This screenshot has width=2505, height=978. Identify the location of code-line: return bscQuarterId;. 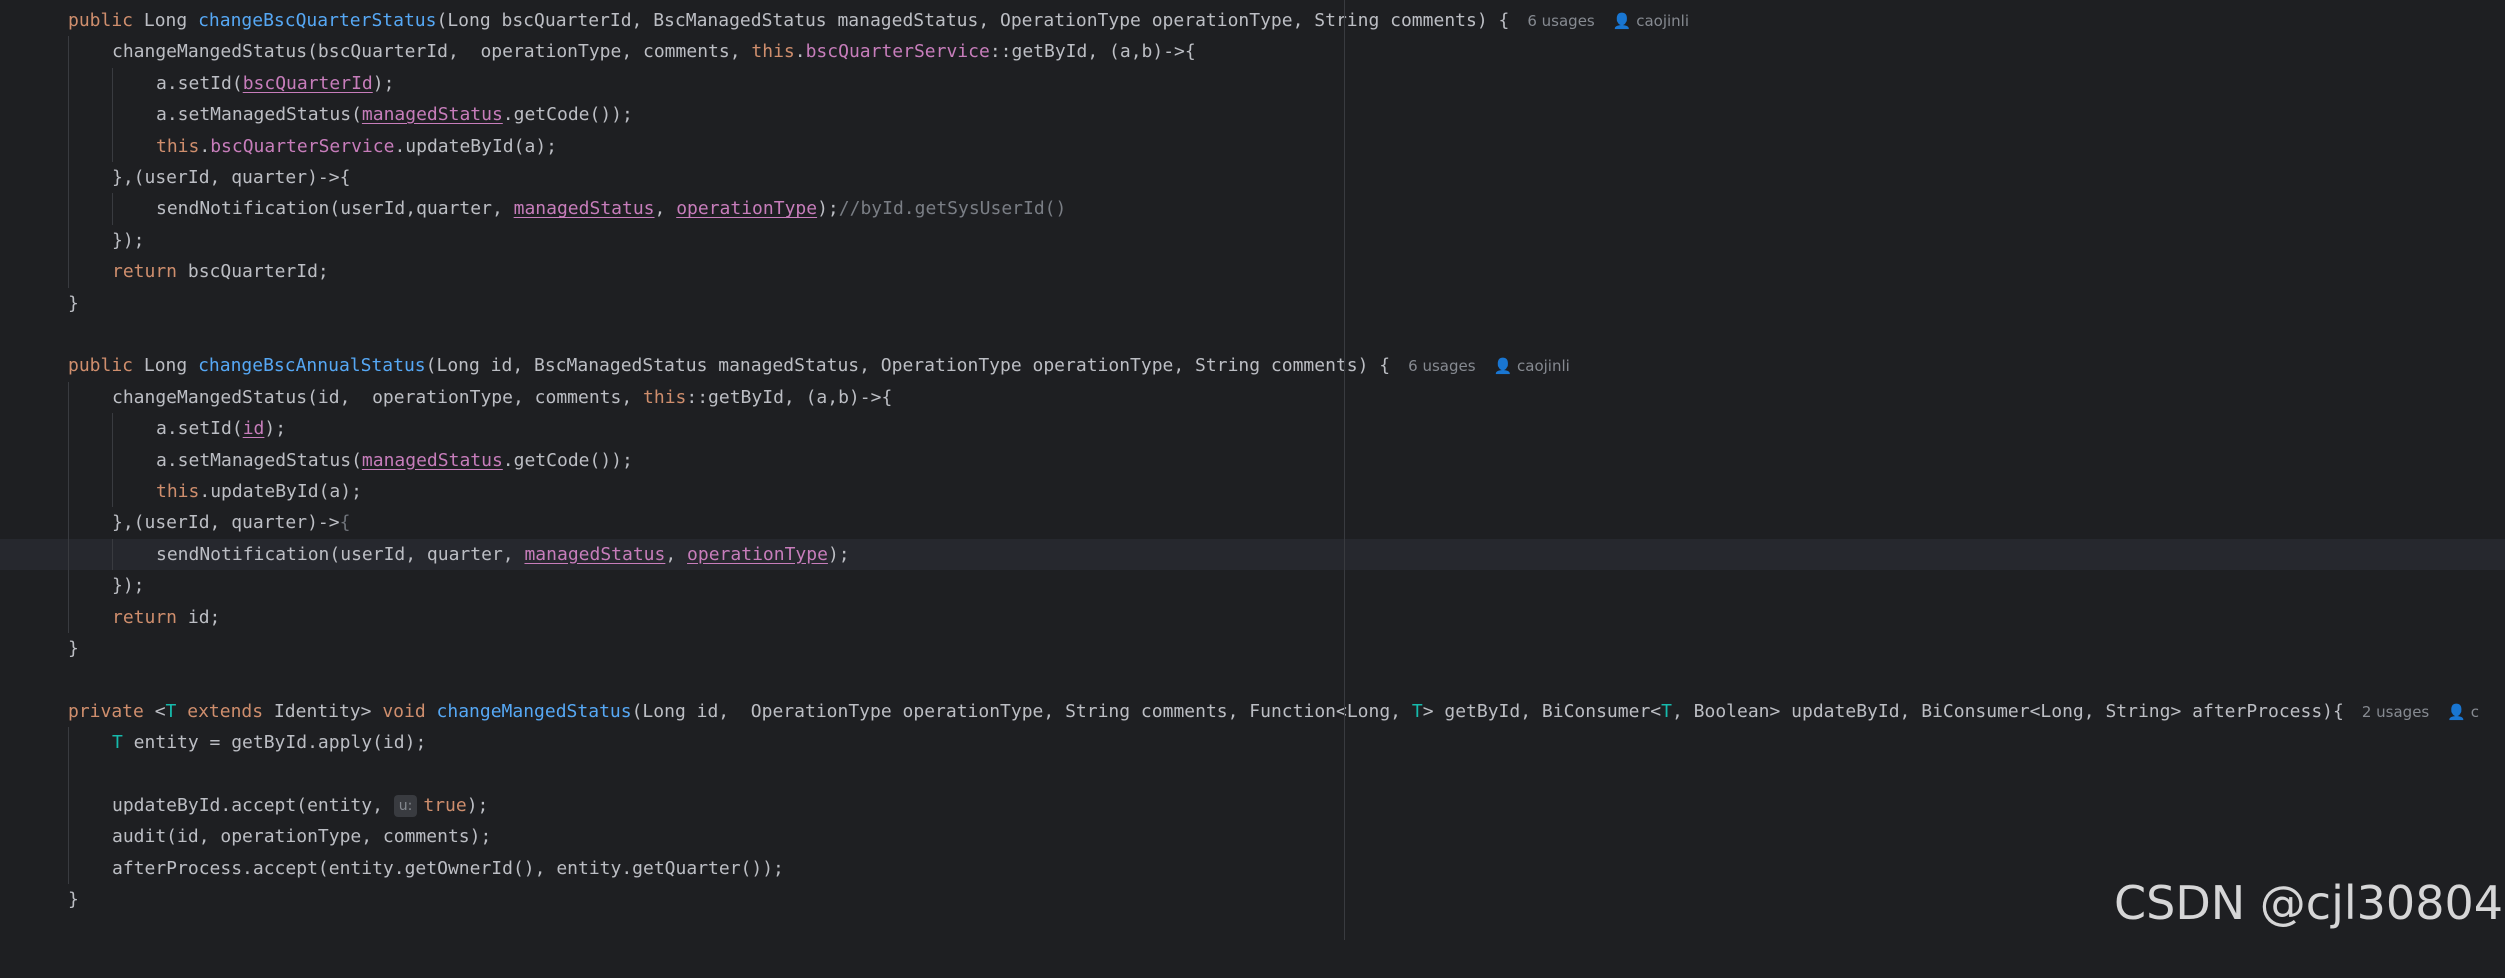
(1252, 272).